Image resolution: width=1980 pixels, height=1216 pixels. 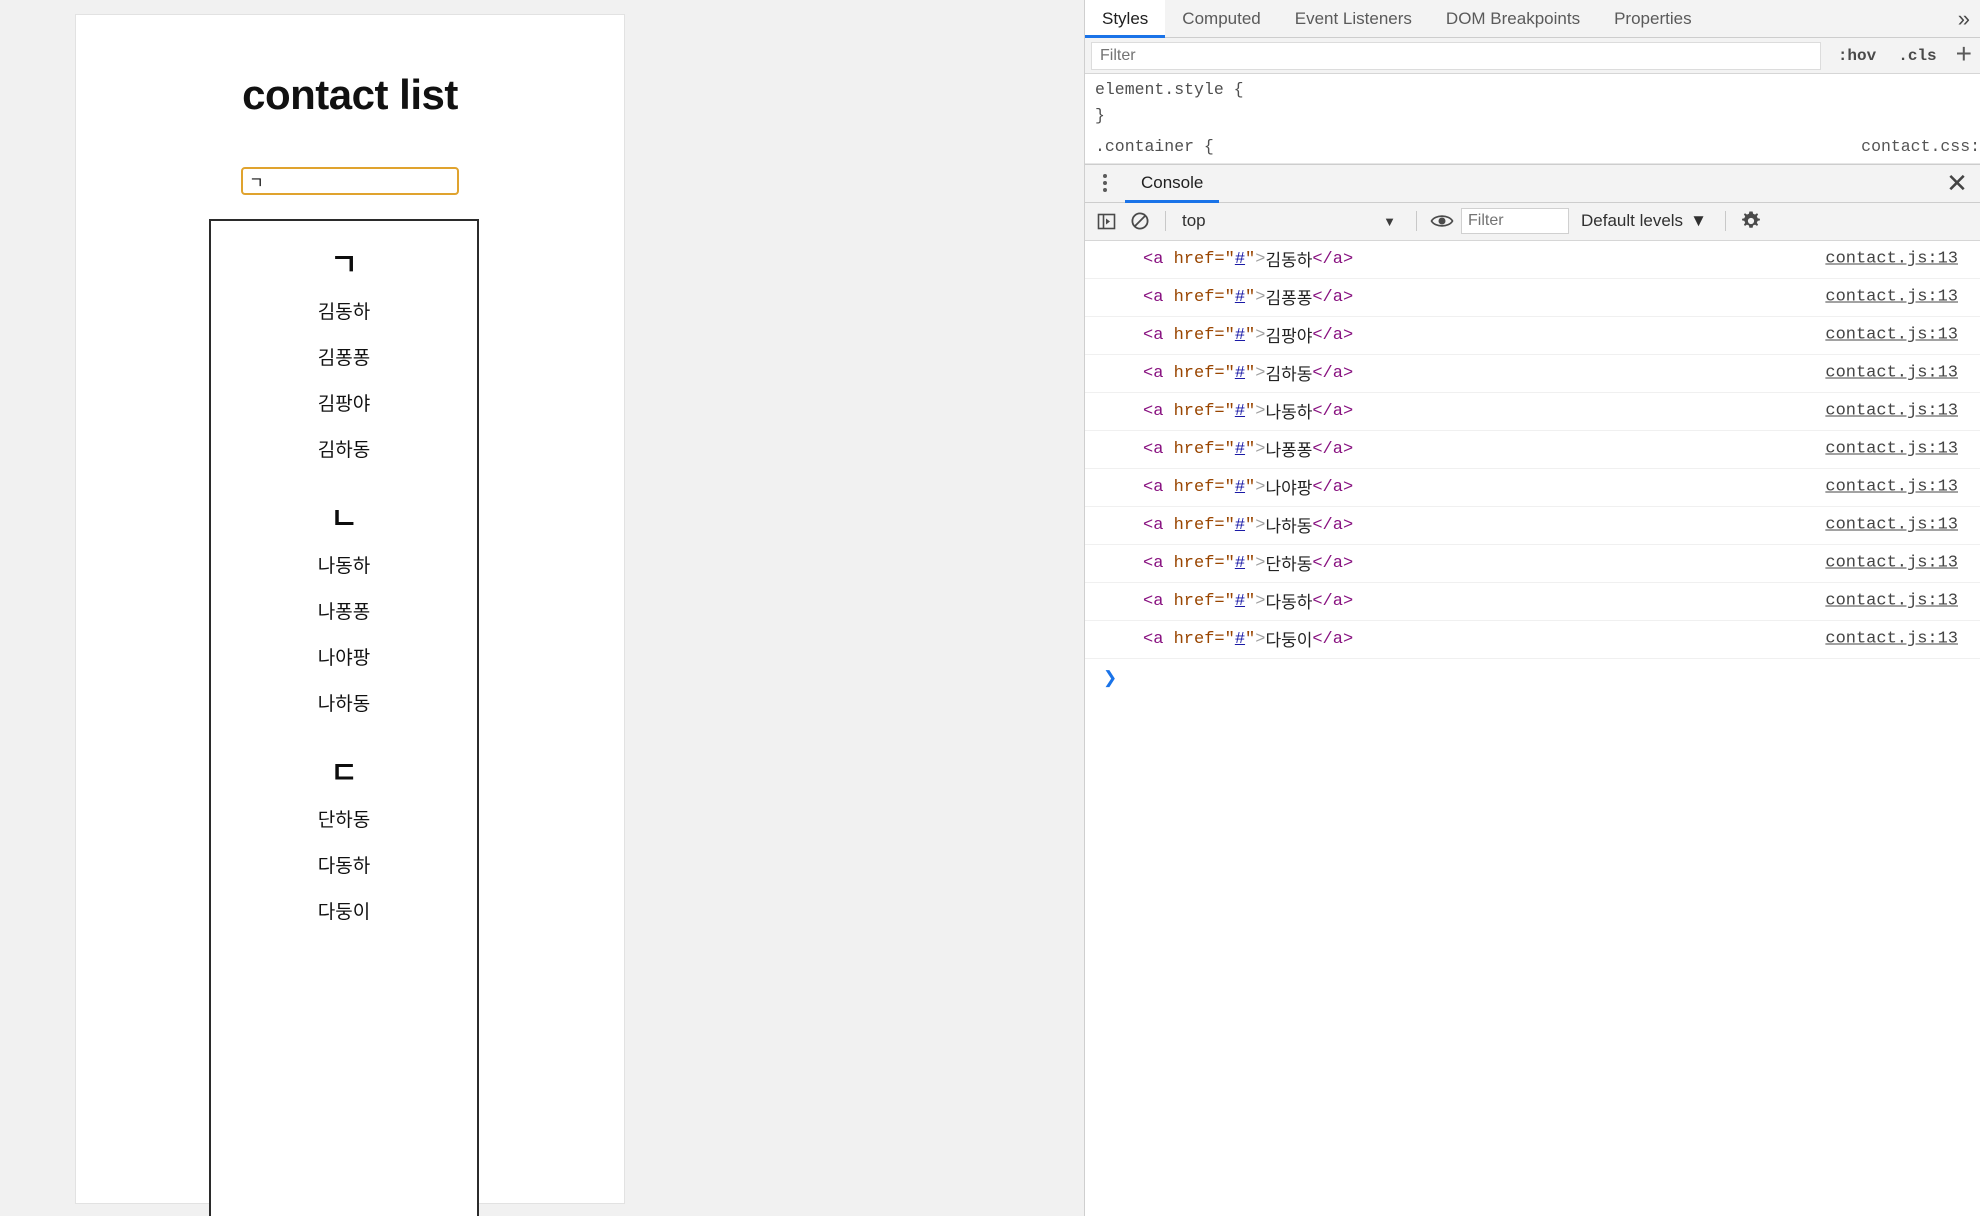 What do you see at coordinates (1110, 680) in the screenshot?
I see `prompt-chevron-icon: ❯` at bounding box center [1110, 680].